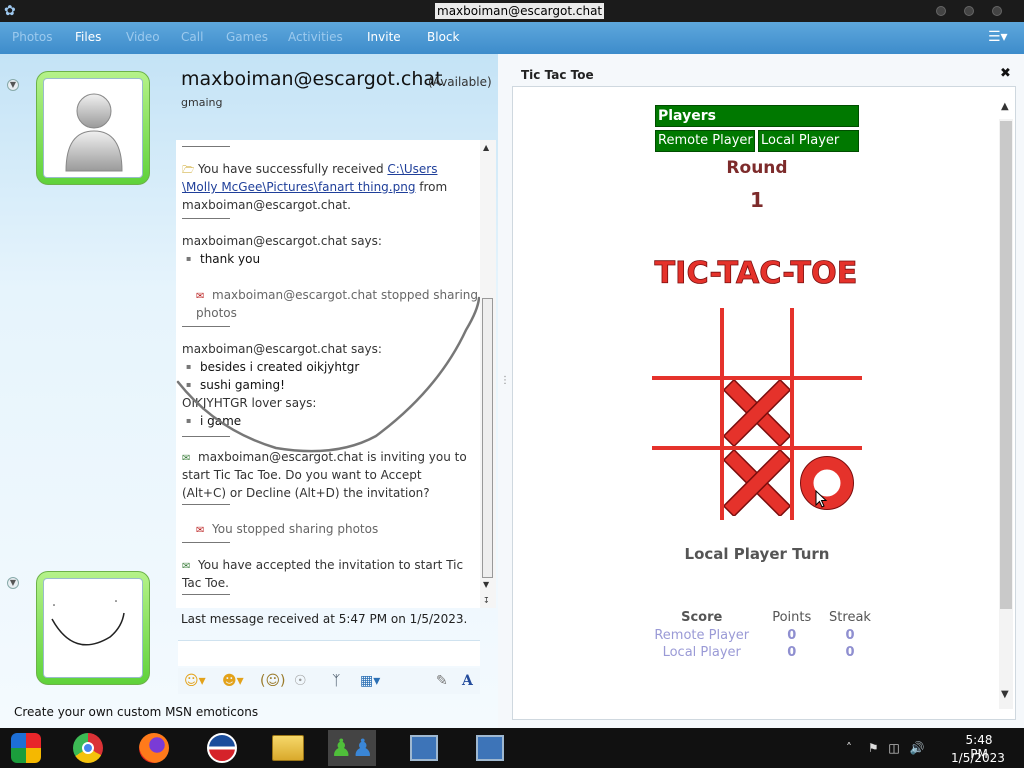 The width and height of the screenshot is (1024, 768). I want to click on taskbar-app-file-explorer, so click(288, 748).